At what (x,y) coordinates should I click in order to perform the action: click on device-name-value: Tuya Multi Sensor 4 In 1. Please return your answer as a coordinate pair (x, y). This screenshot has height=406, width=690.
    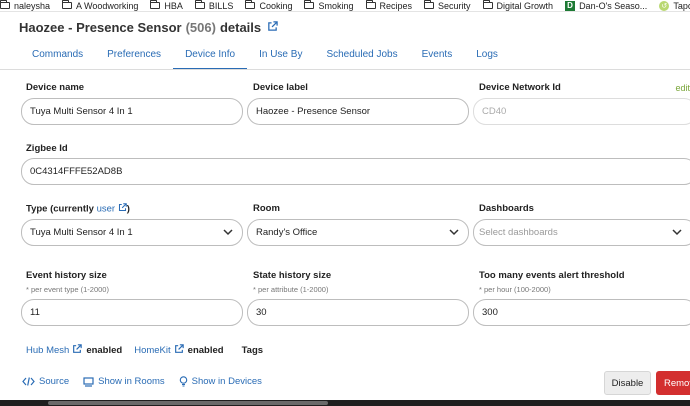
    Looking at the image, I should click on (81, 111).